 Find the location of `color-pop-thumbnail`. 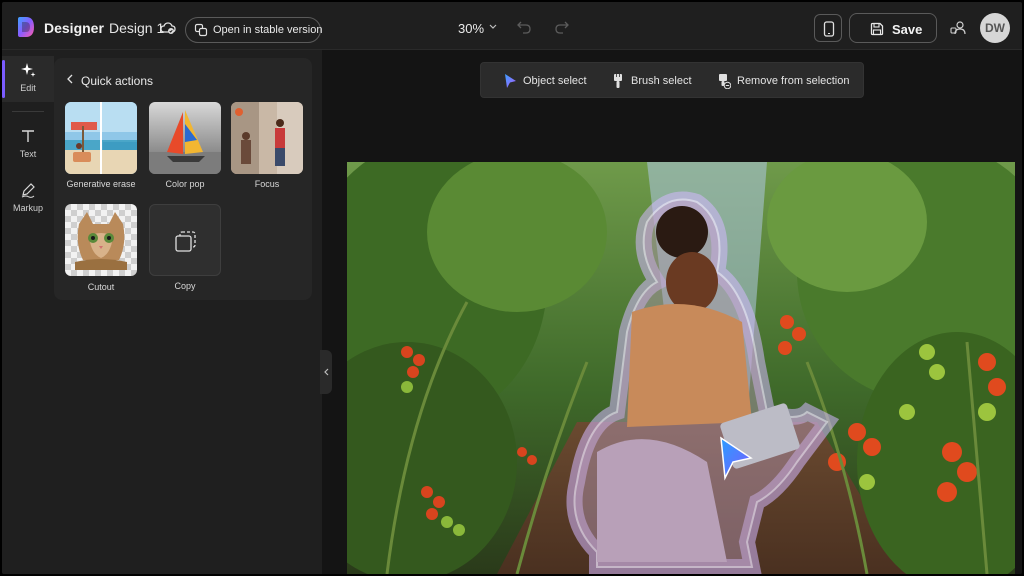

color-pop-thumbnail is located at coordinates (185, 138).